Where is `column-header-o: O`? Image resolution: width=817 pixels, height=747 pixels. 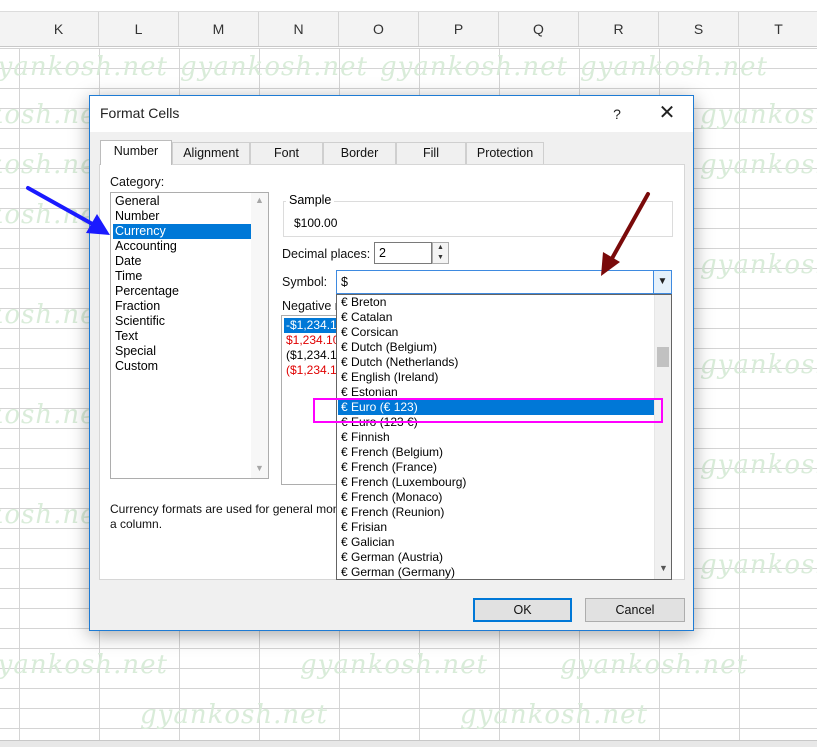 column-header-o: O is located at coordinates (379, 29).